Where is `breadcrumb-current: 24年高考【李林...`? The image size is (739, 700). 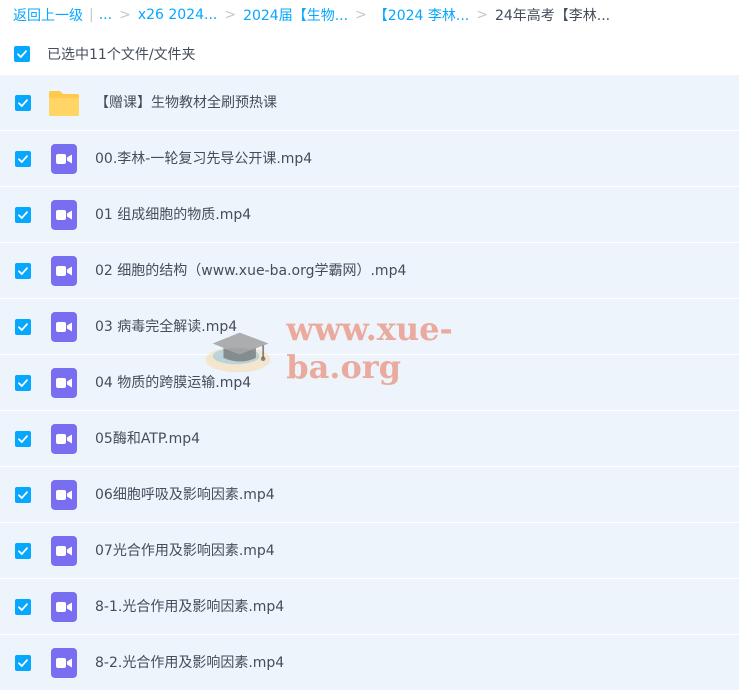 breadcrumb-current: 24年高考【李林... is located at coordinates (552, 16).